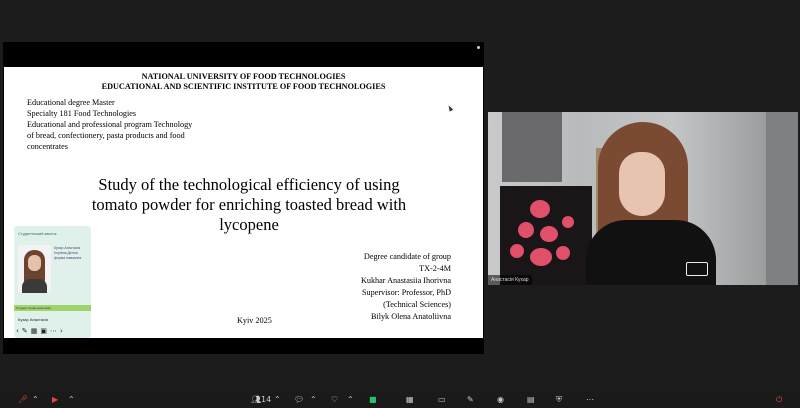  Describe the element at coordinates (410, 400) in the screenshot. I see `apps-icon: ▦` at that location.